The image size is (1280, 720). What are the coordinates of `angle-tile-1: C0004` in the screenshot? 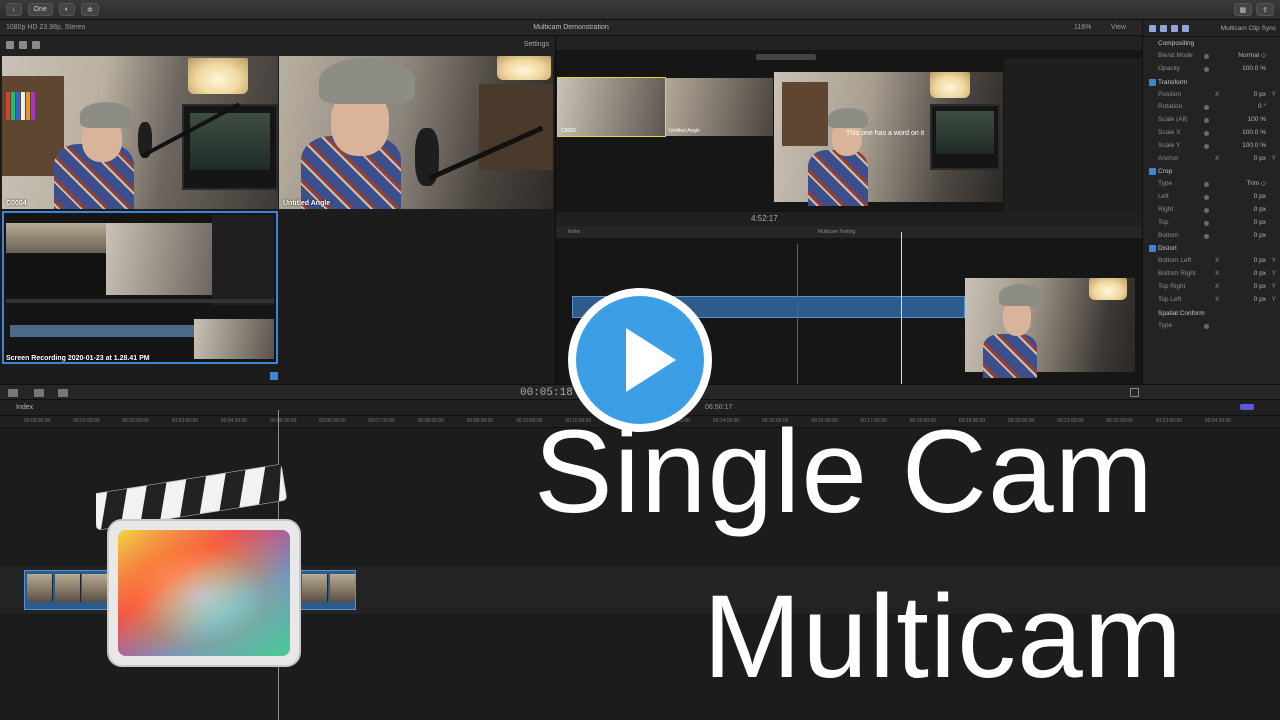 It's located at (140, 132).